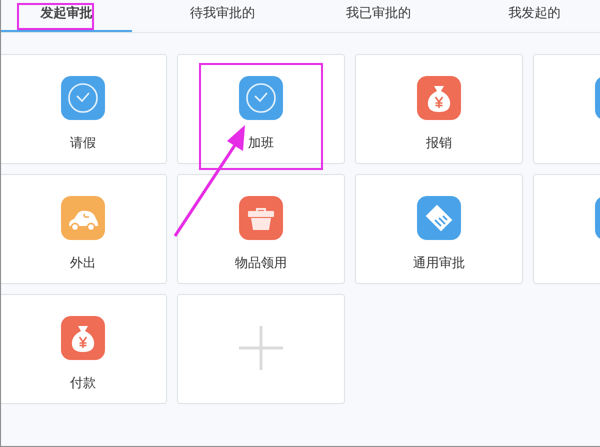  I want to click on app-card: 通用审批, so click(439, 229).